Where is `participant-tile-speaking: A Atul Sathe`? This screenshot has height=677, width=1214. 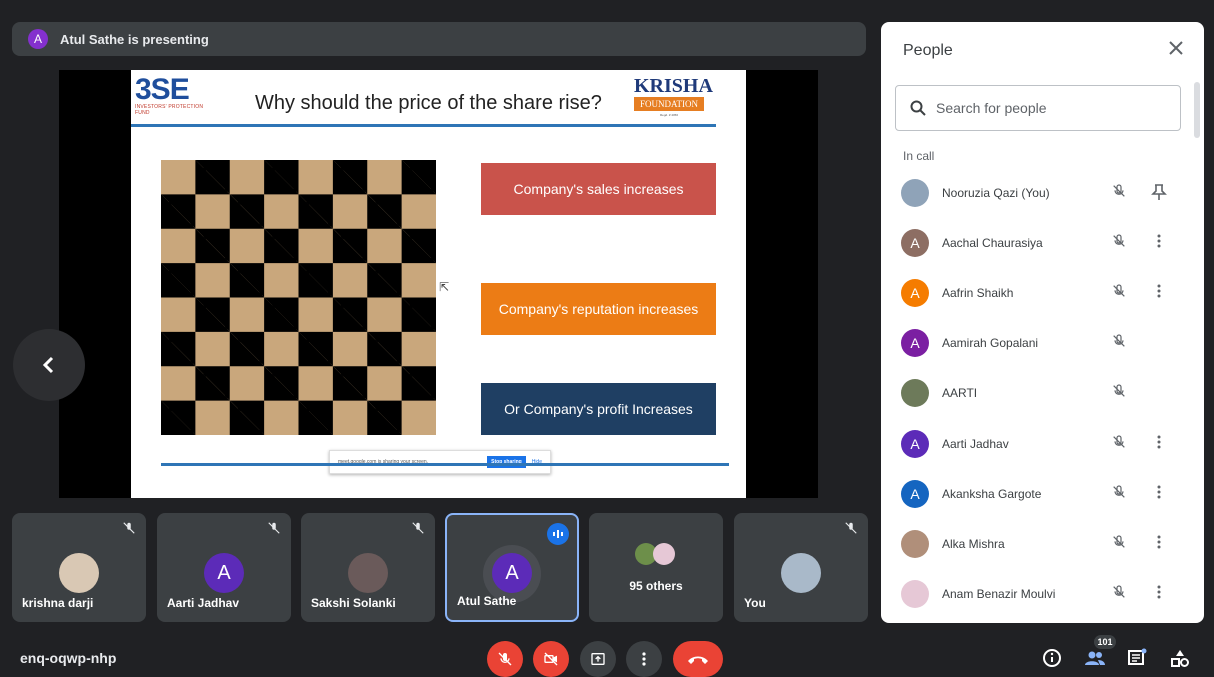
participant-tile-speaking: A Atul Sathe is located at coordinates (512, 567).